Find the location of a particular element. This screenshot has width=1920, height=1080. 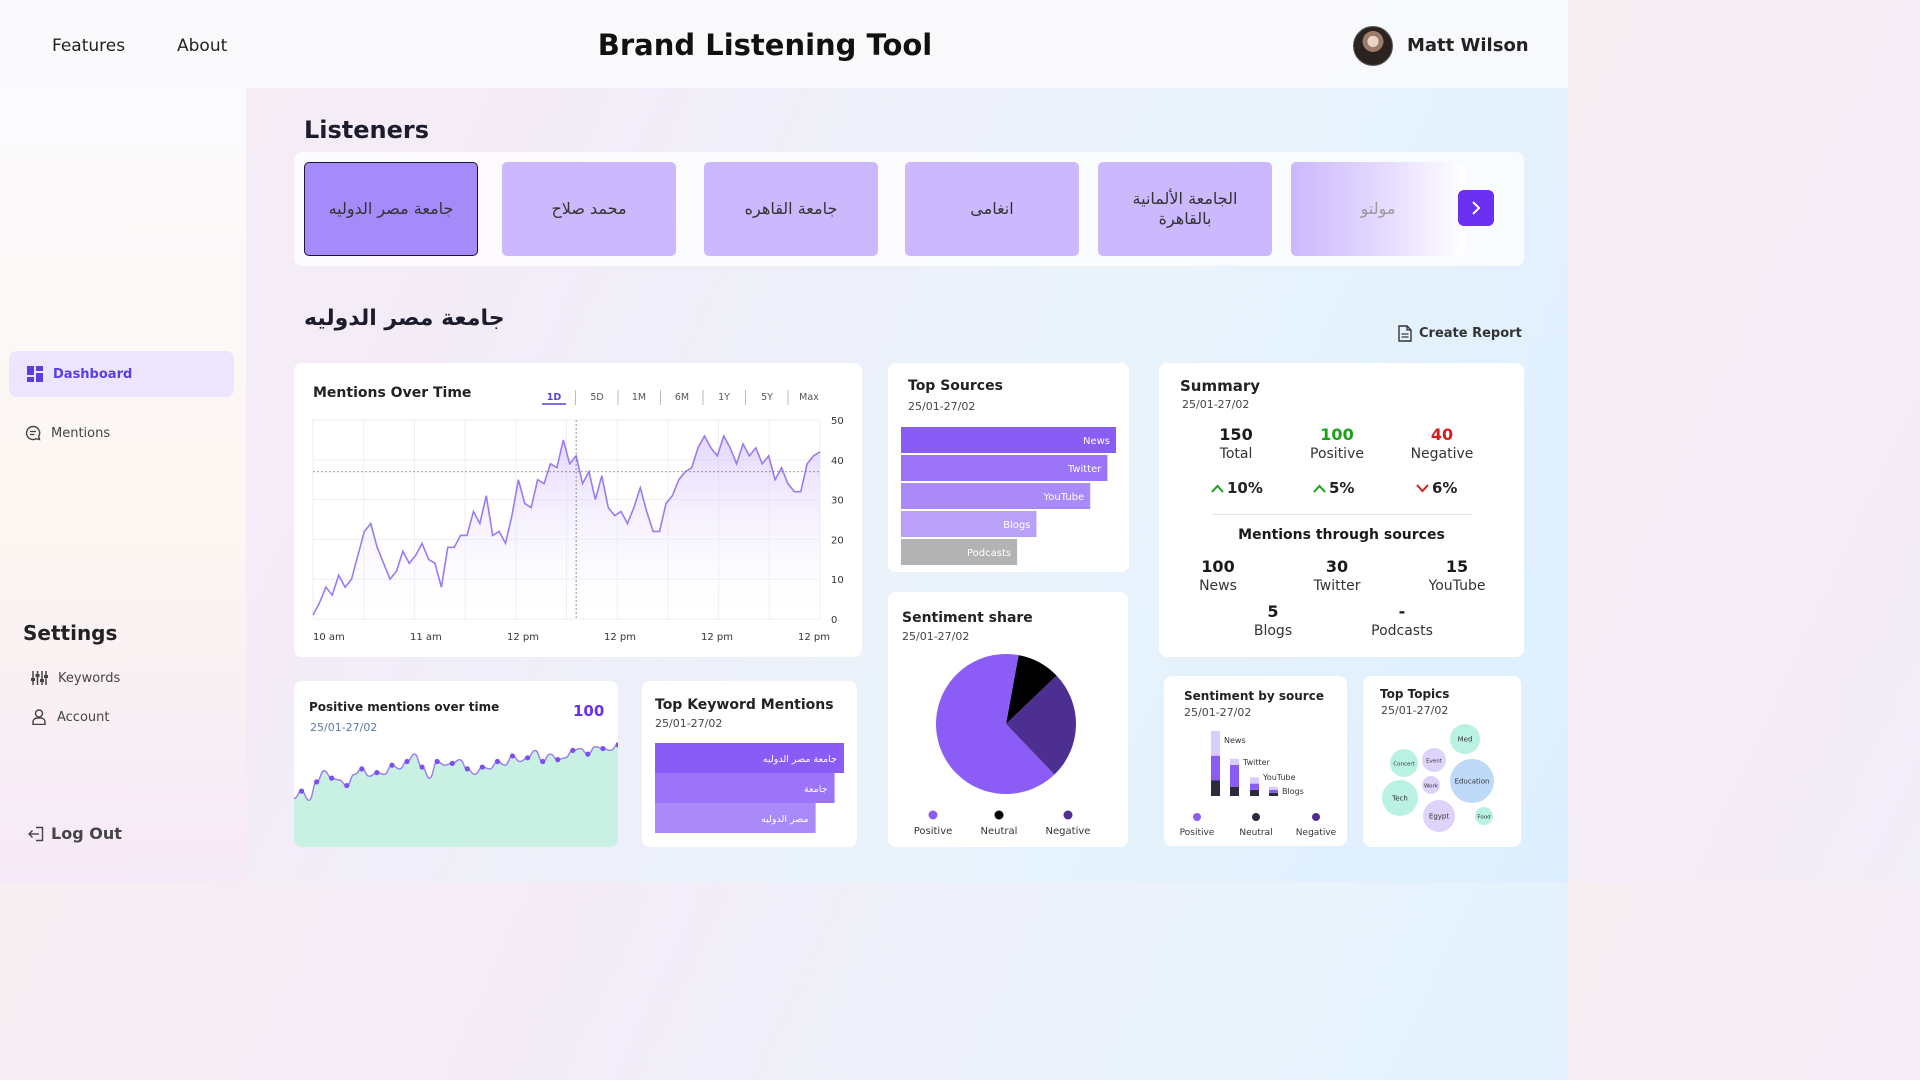

next-listeners-button is located at coordinates (1476, 208).